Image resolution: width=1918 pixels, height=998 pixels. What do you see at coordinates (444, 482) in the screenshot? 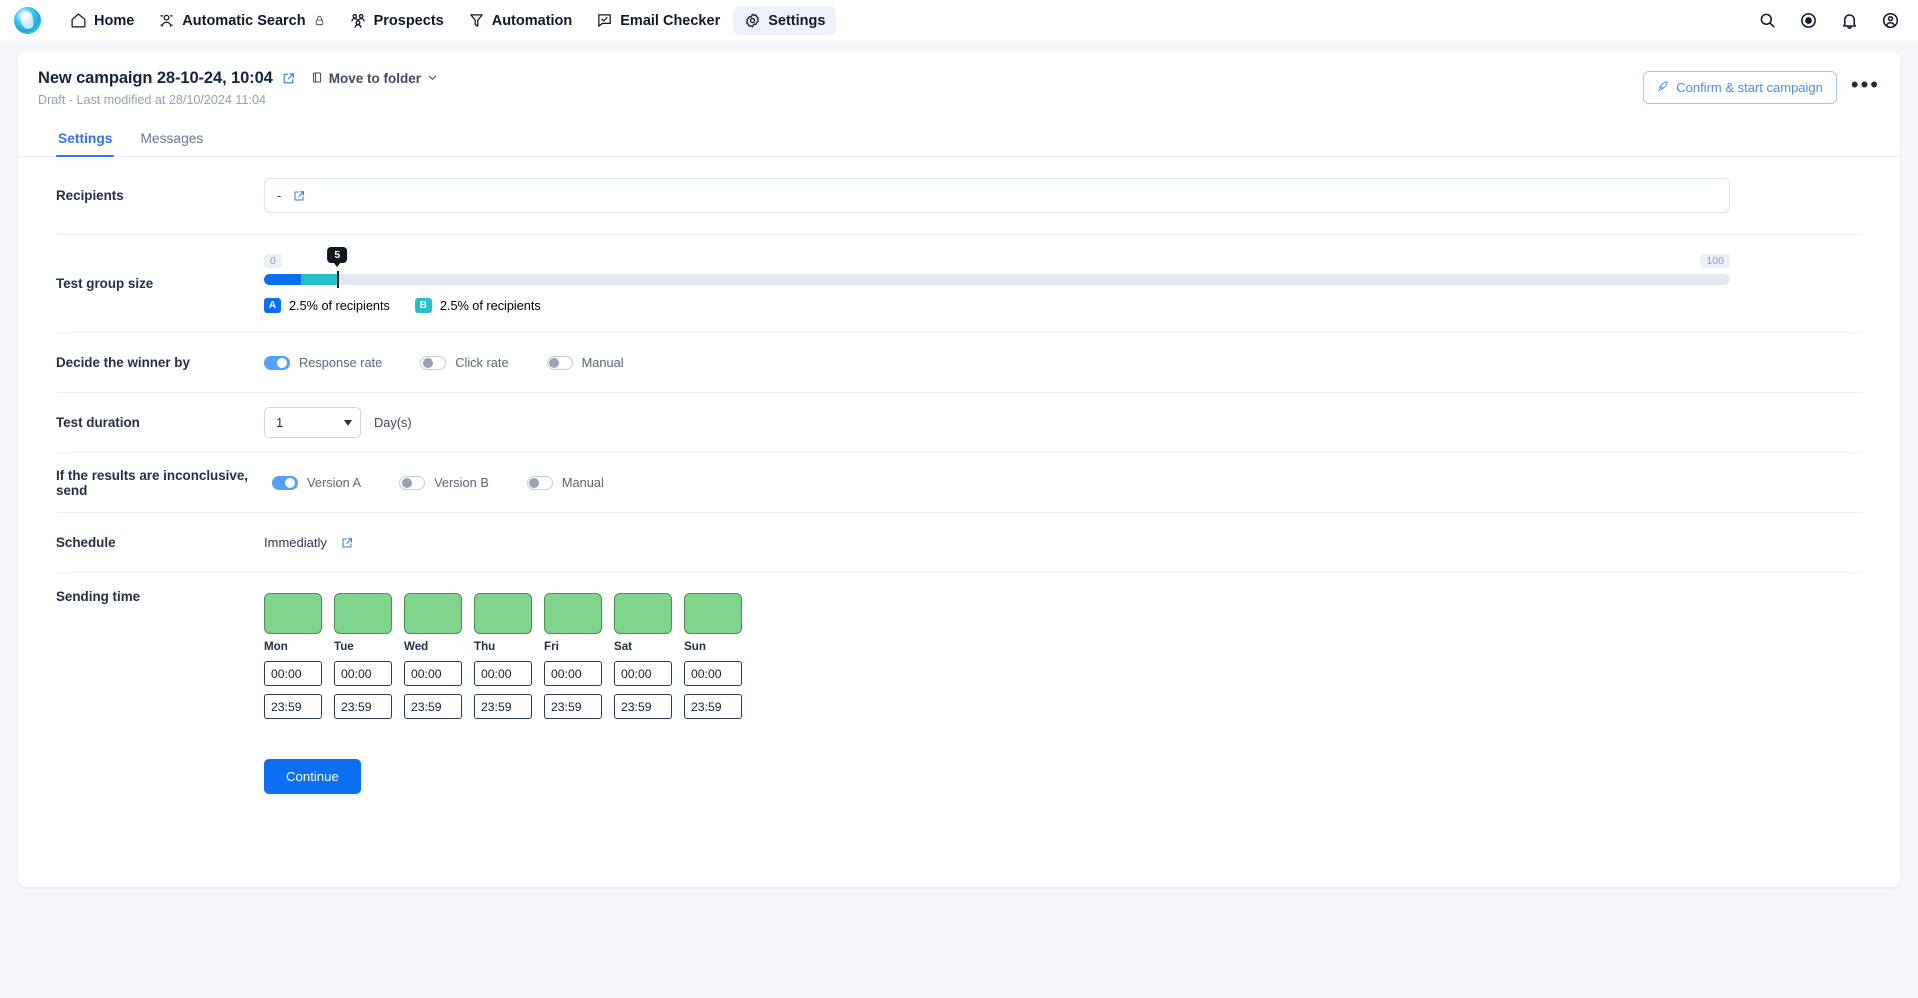
I see `toggle-version-b: Version B` at bounding box center [444, 482].